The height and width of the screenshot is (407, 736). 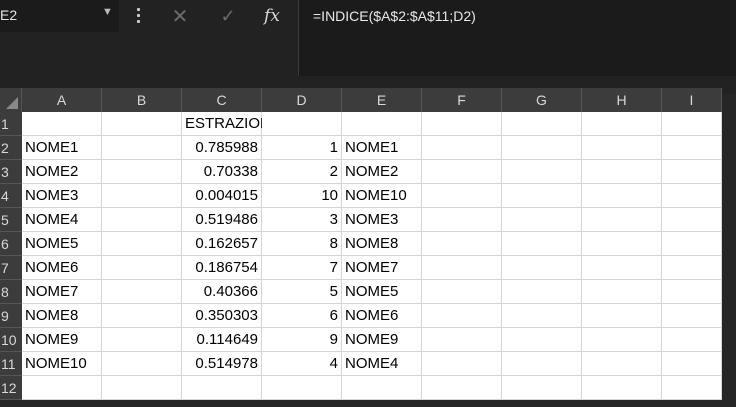 I want to click on cell-h3, so click(x=622, y=172).